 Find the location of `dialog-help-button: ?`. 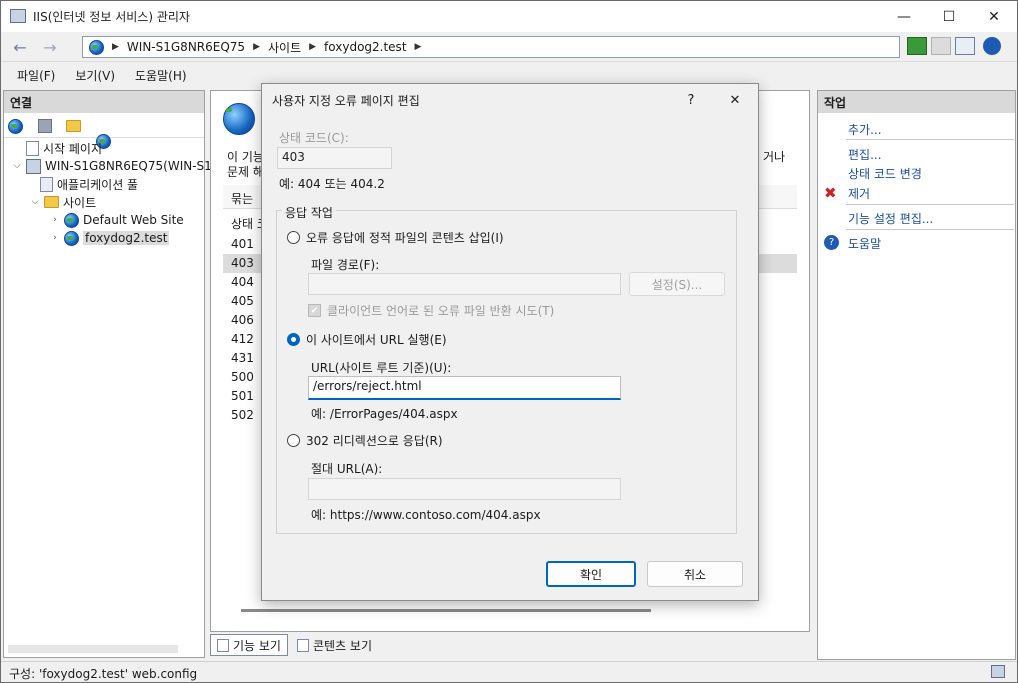

dialog-help-button: ? is located at coordinates (691, 100).